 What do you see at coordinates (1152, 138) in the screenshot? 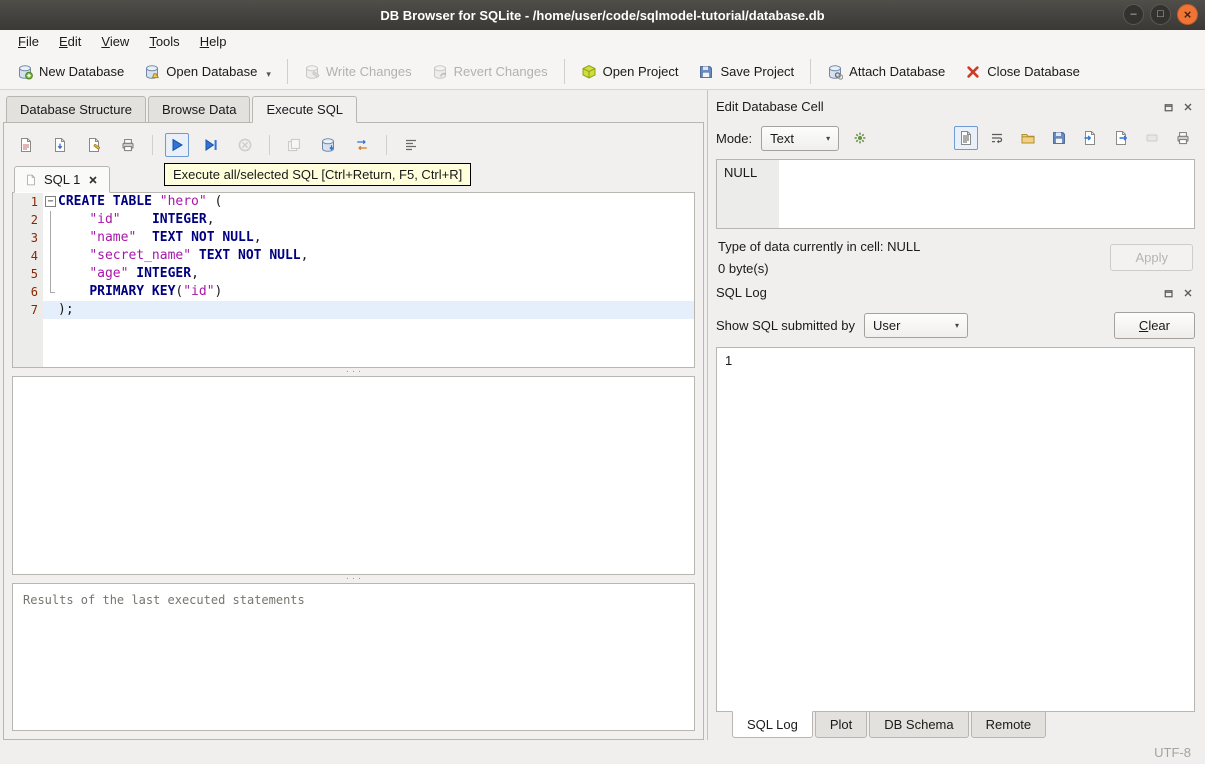
I see `set-null-icon` at bounding box center [1152, 138].